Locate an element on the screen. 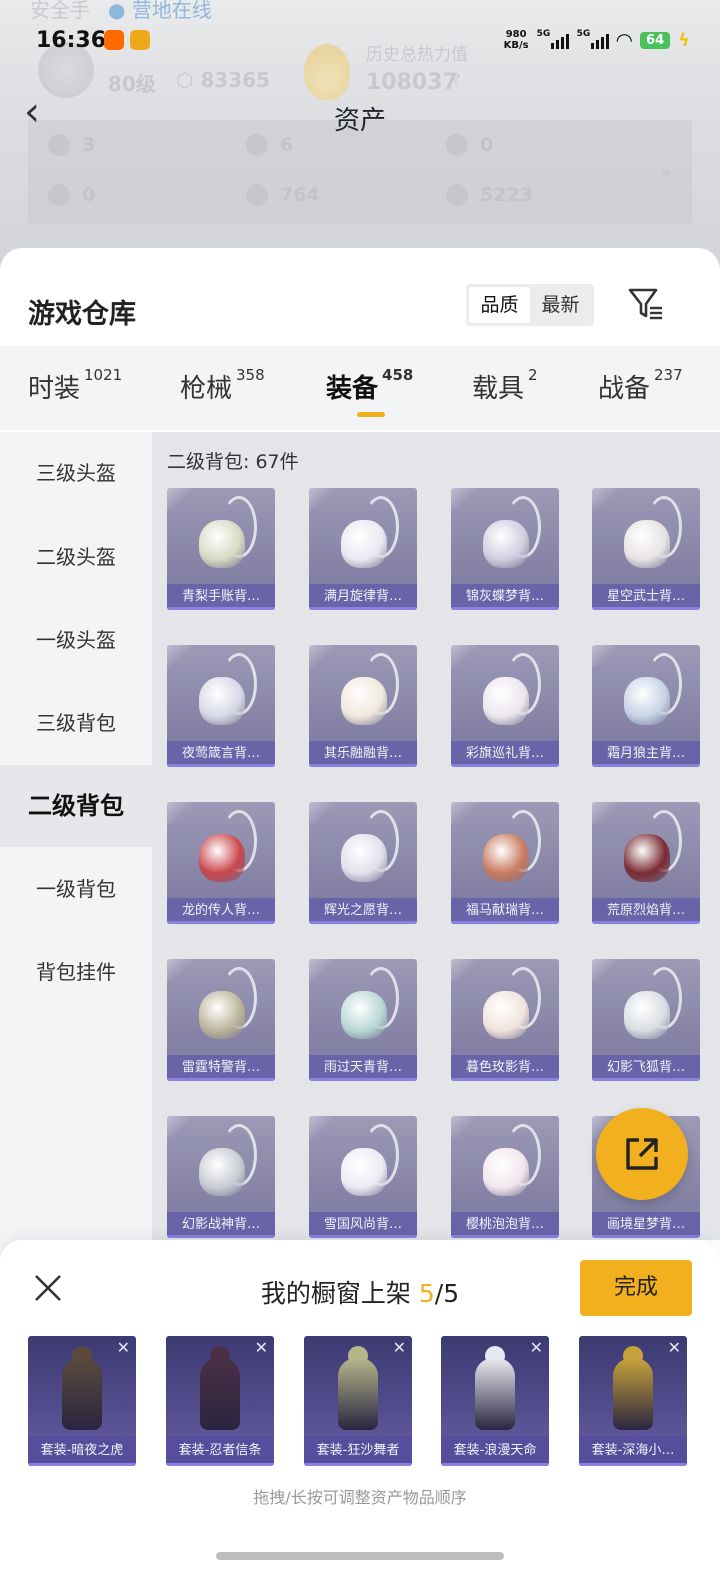 The width and height of the screenshot is (720, 1584). asset-value: 3 is located at coordinates (89, 145).